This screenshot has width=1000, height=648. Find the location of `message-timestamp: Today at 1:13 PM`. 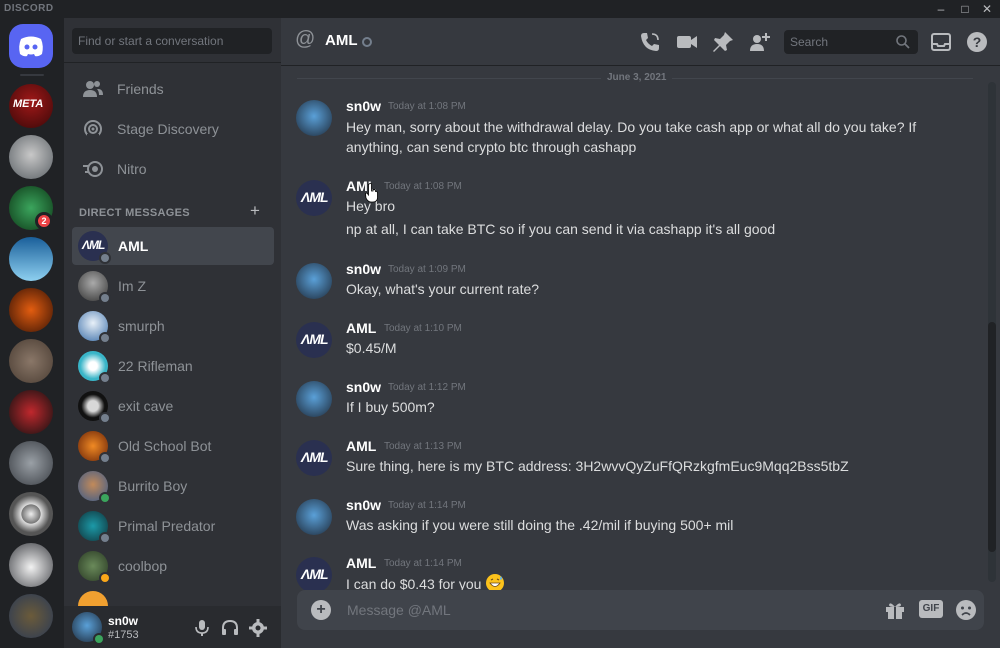

message-timestamp: Today at 1:13 PM is located at coordinates (423, 446).